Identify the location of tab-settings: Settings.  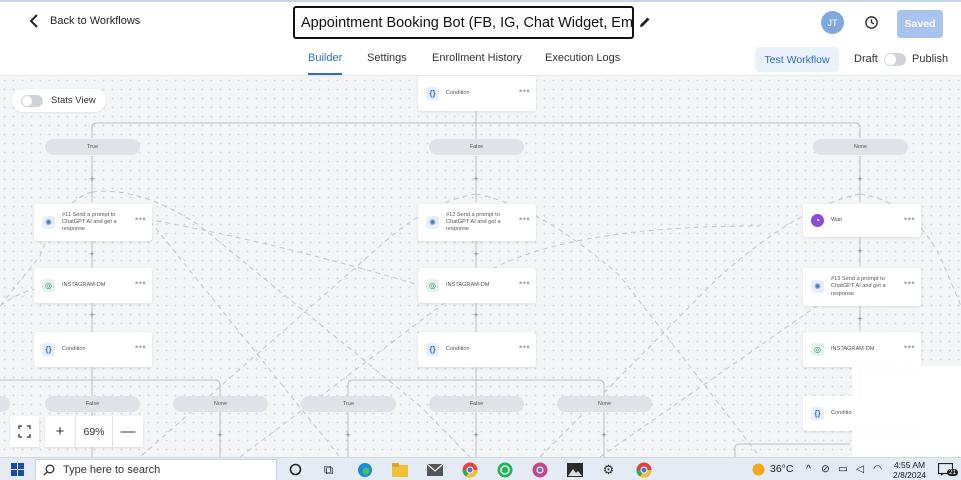
(387, 58).